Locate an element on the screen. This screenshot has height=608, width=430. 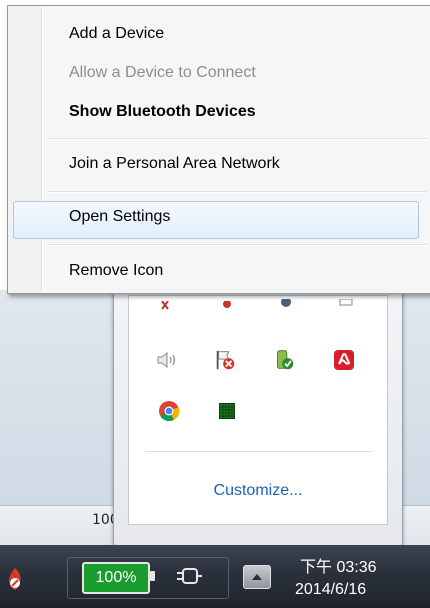
menu-gutter is located at coordinates (24, 149).